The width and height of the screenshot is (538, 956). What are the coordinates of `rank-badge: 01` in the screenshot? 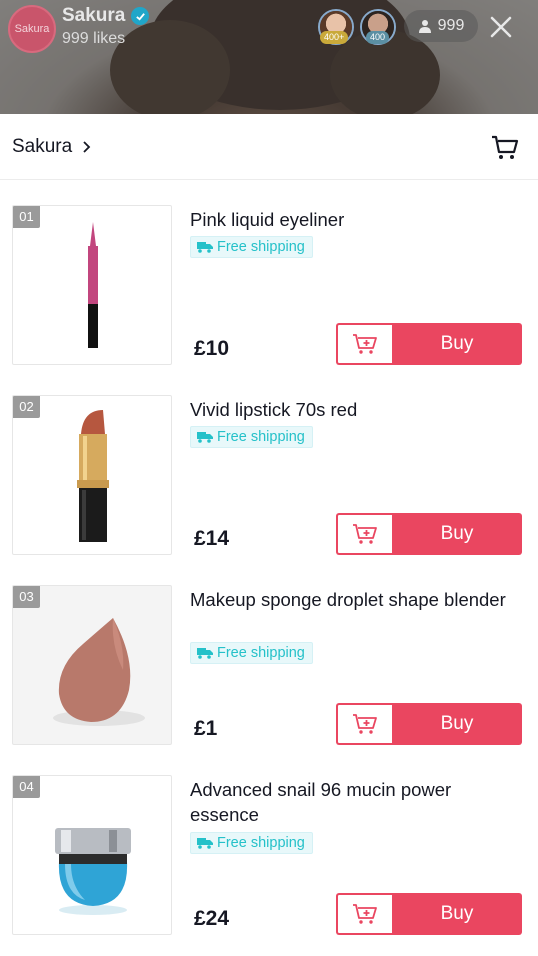 It's located at (26, 217).